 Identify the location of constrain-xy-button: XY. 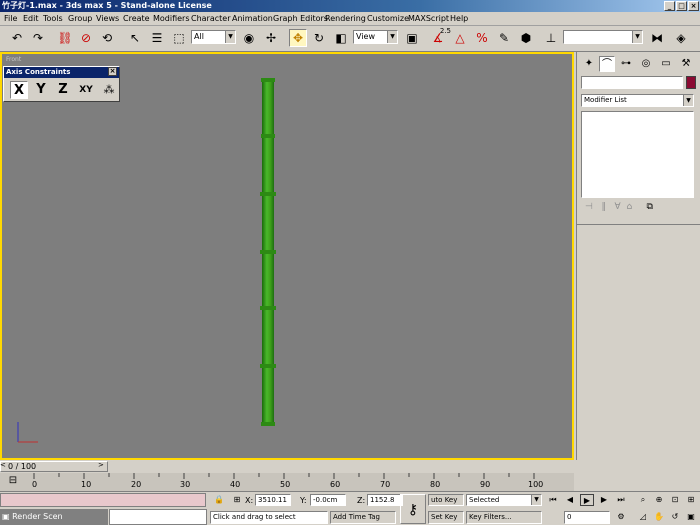
(86, 90).